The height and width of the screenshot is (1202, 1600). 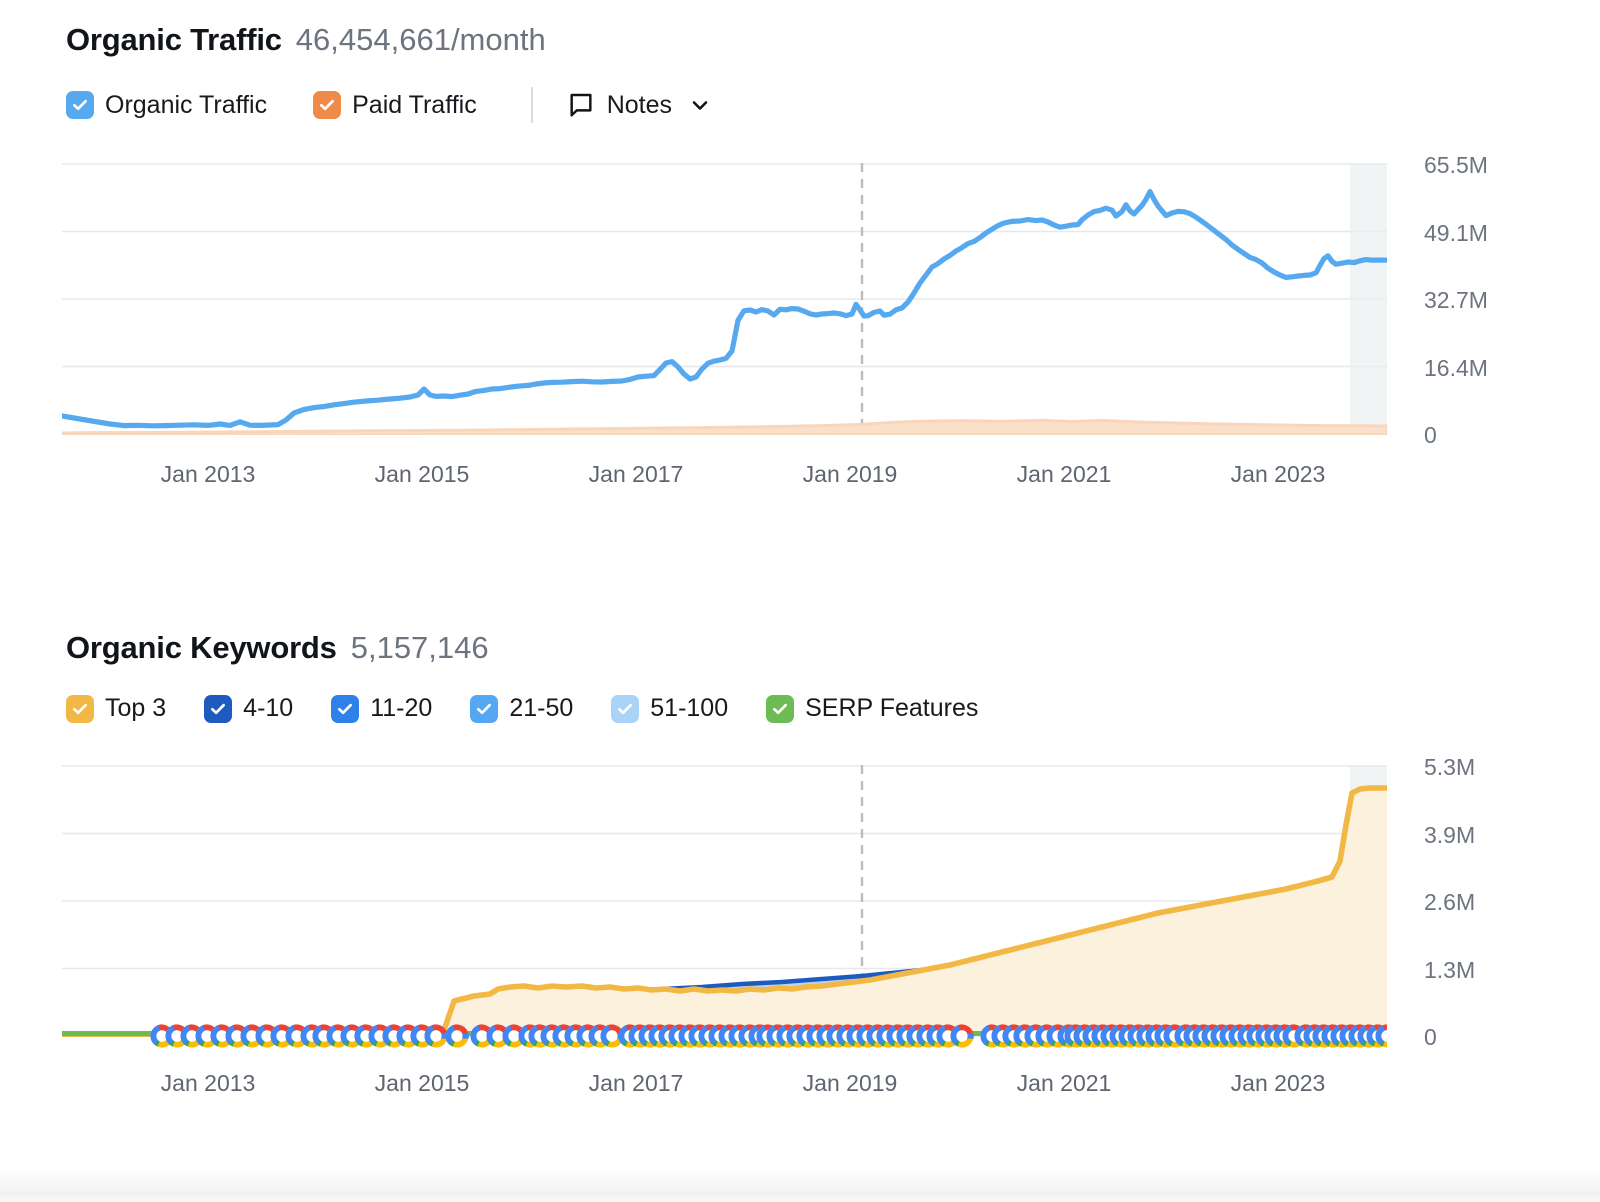 What do you see at coordinates (541, 708) in the screenshot?
I see `legend-label-21-50: 21-50` at bounding box center [541, 708].